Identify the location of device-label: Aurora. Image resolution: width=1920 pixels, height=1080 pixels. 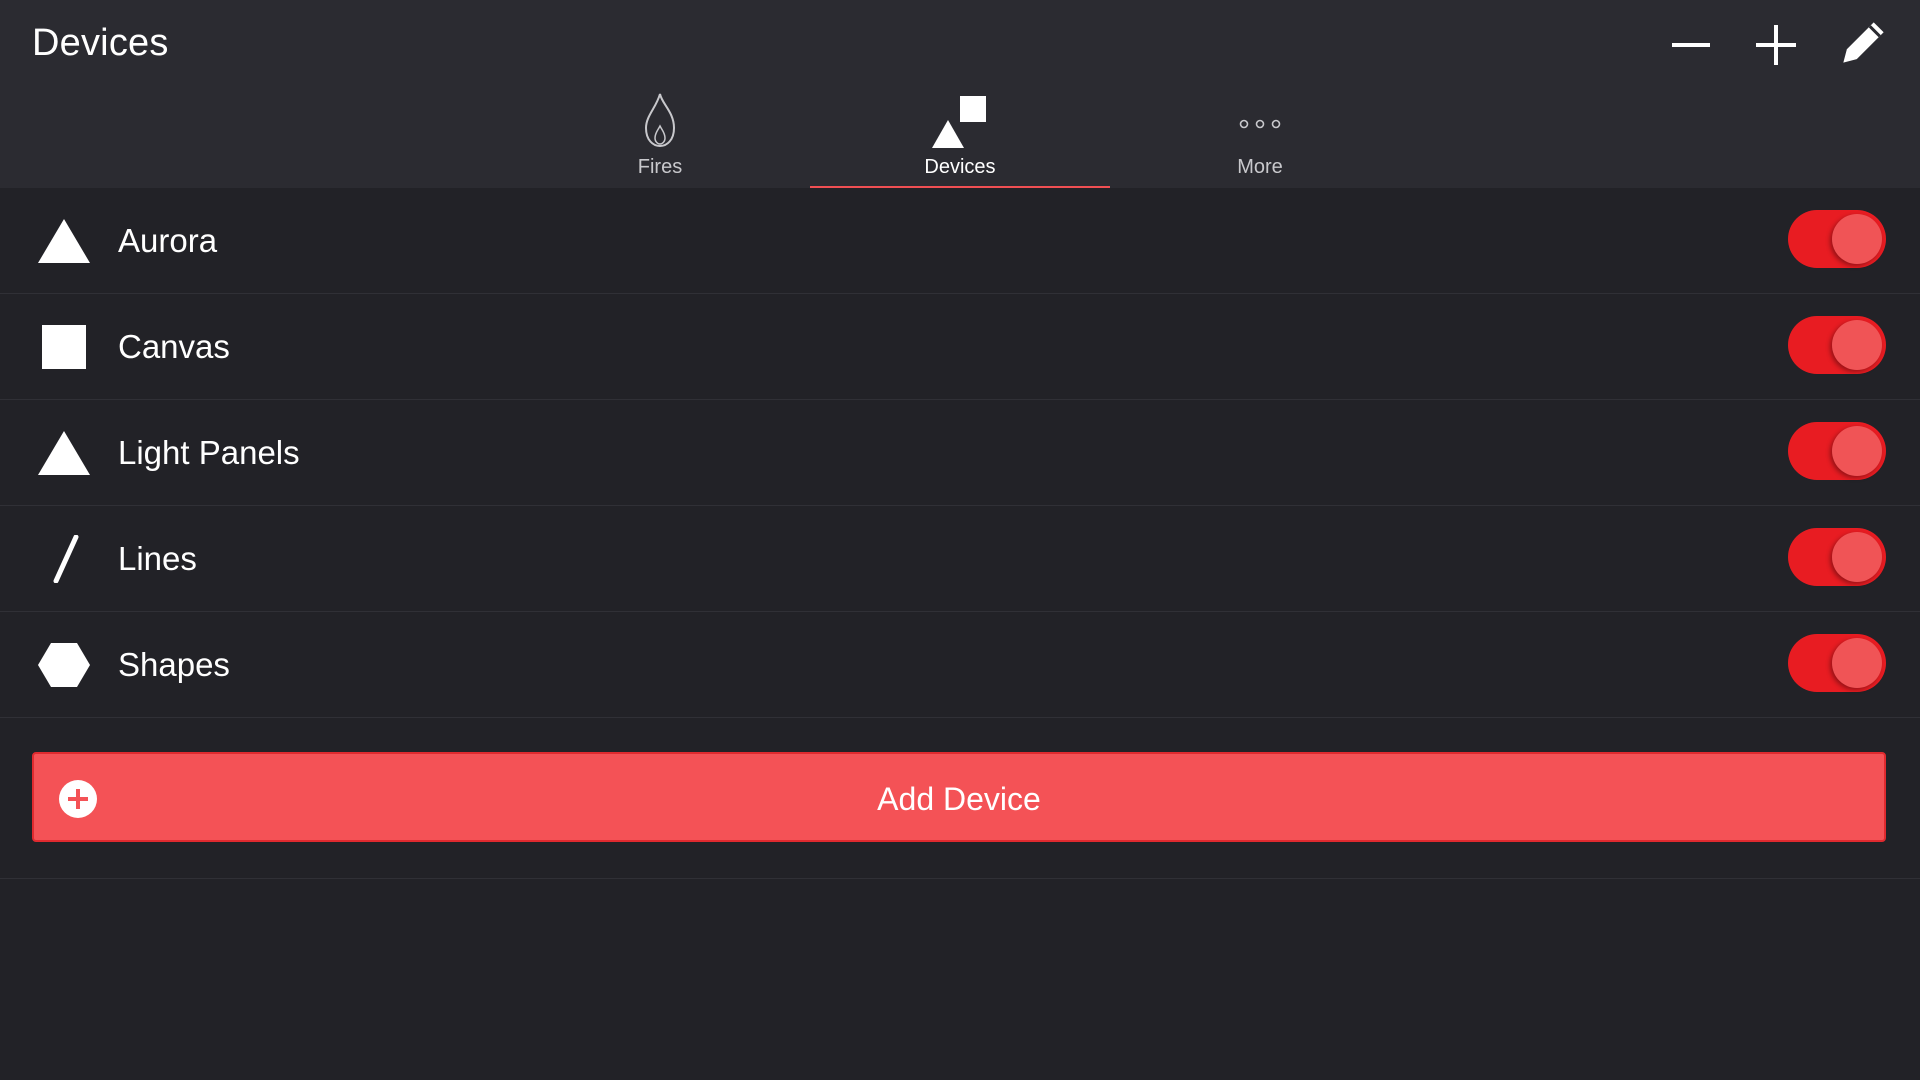
(168, 240).